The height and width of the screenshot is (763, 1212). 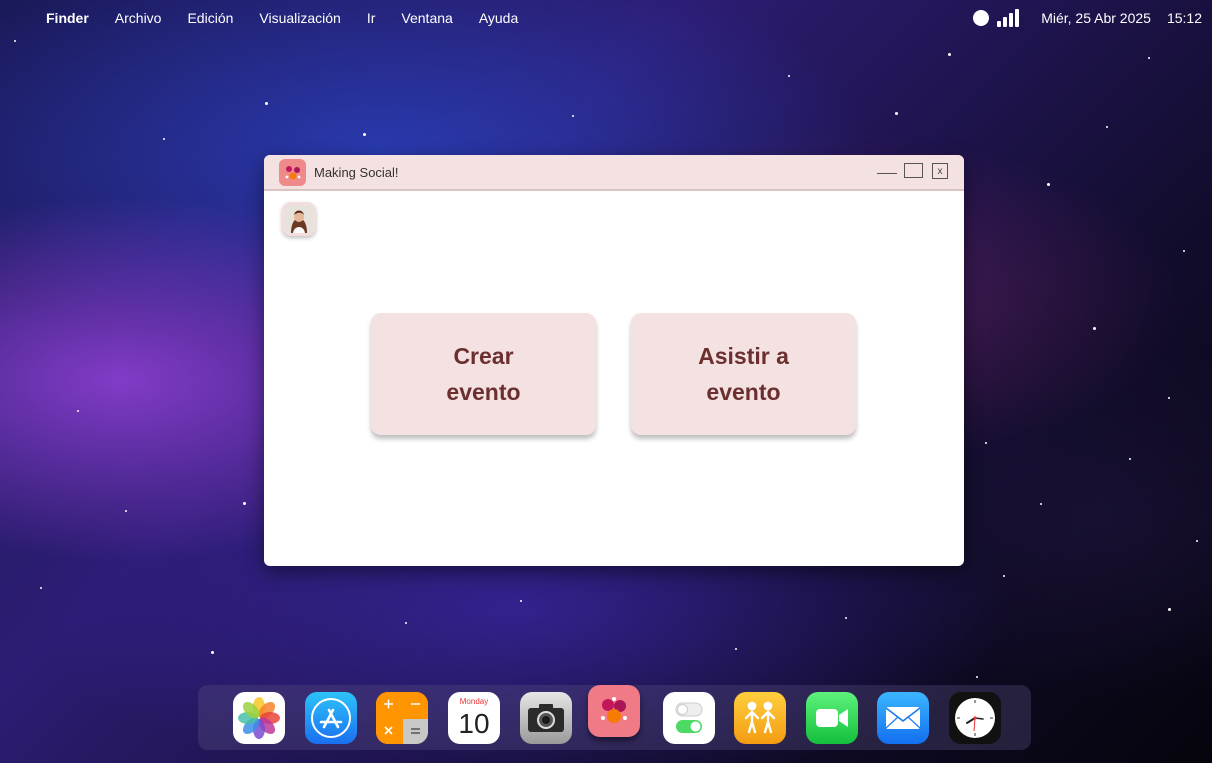 What do you see at coordinates (913, 170) in the screenshot?
I see `maximize-button` at bounding box center [913, 170].